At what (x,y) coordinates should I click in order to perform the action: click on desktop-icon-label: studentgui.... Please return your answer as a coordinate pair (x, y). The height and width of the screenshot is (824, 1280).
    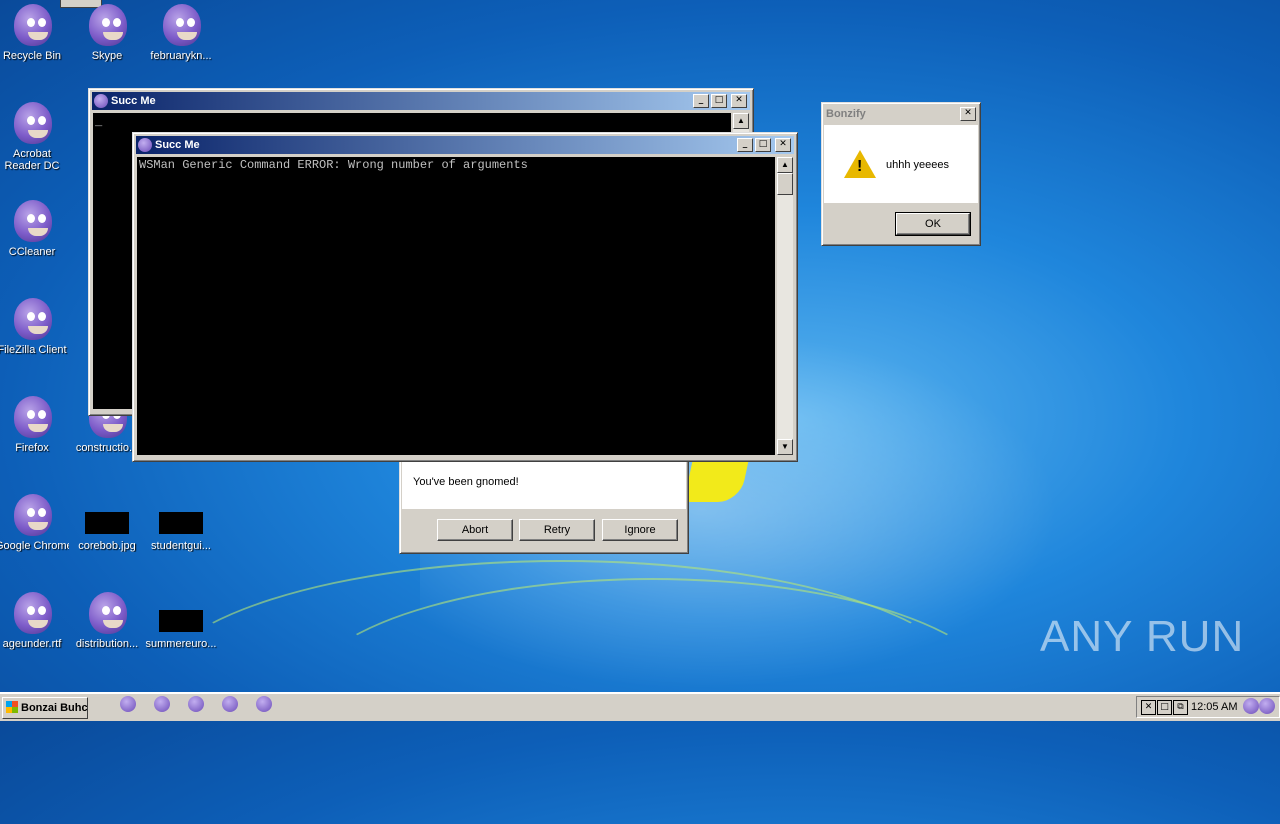
    Looking at the image, I should click on (181, 546).